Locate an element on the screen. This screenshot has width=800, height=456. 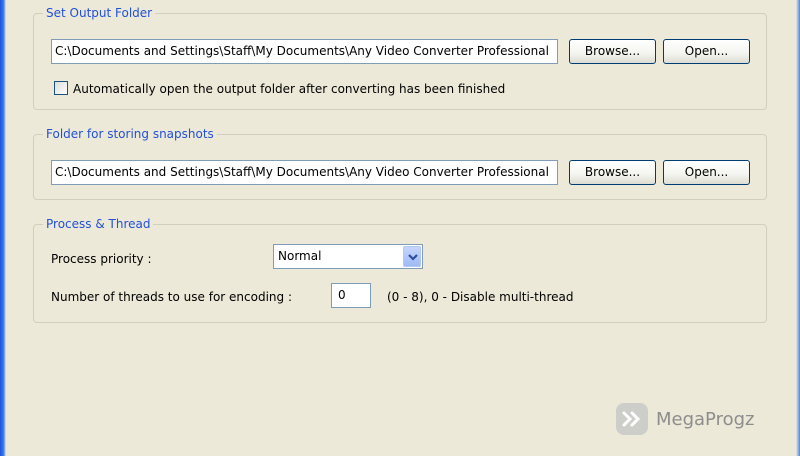
window-left-border is located at coordinates (3, 228).